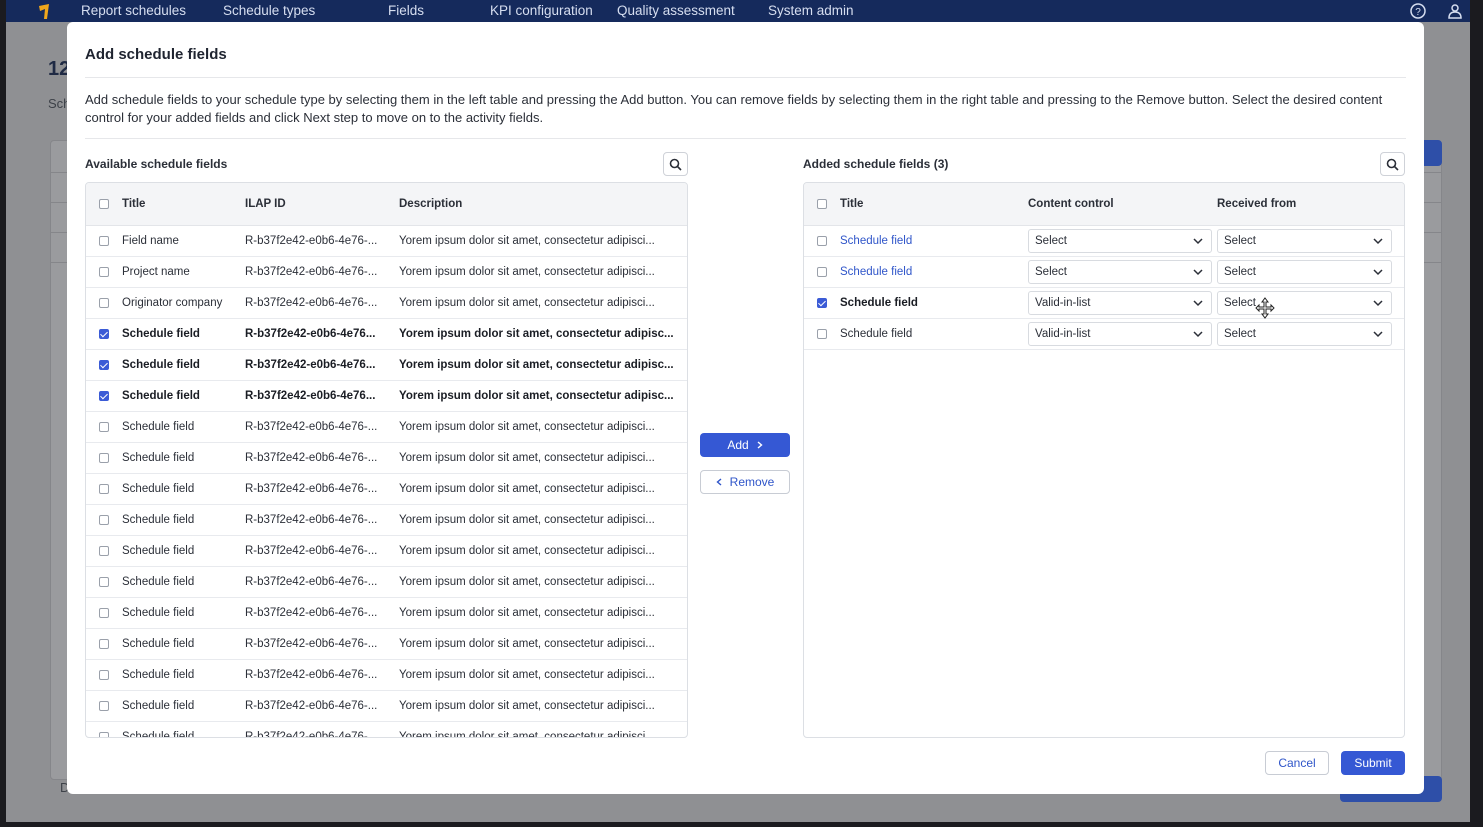 The height and width of the screenshot is (827, 1483). I want to click on add-button: Add, so click(745, 445).